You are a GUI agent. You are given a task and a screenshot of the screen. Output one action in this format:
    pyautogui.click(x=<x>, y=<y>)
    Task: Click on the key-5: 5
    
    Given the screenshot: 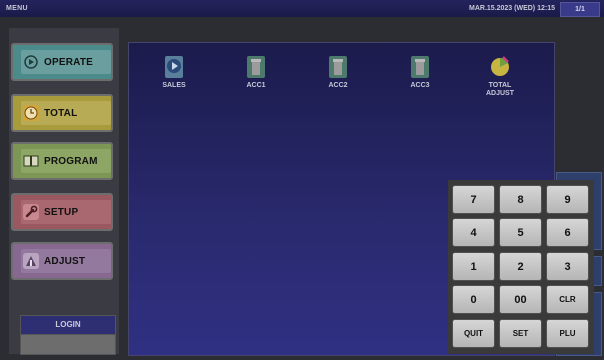 What is the action you would take?
    pyautogui.click(x=520, y=232)
    